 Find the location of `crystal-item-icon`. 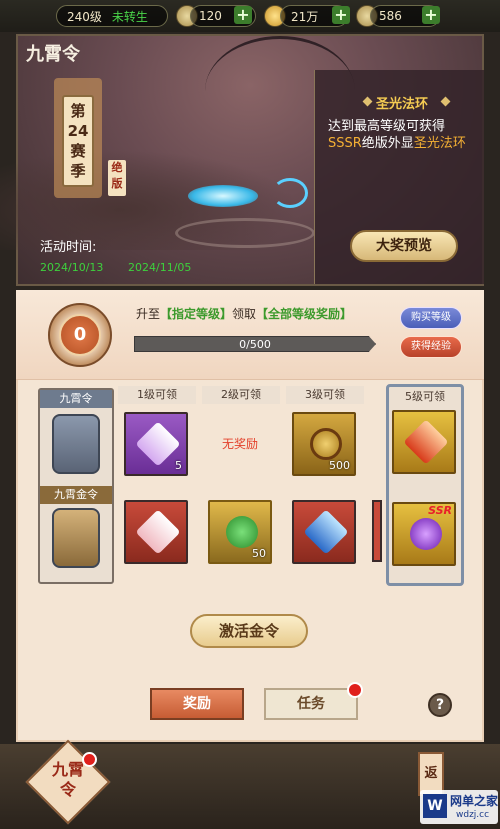

crystal-item-icon is located at coordinates (158, 444).